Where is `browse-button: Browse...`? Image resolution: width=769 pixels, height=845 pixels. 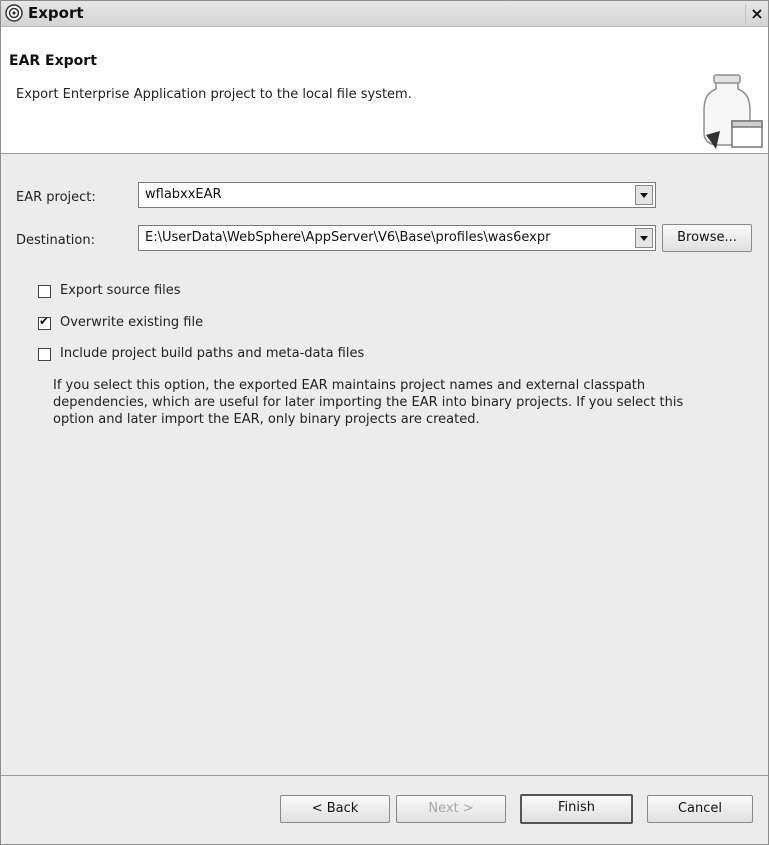
browse-button: Browse... is located at coordinates (707, 238).